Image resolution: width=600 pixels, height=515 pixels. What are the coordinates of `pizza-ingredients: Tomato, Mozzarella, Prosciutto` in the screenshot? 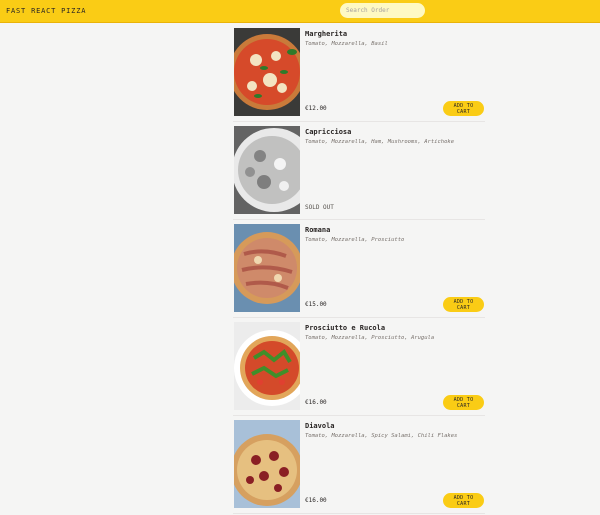 It's located at (355, 240).